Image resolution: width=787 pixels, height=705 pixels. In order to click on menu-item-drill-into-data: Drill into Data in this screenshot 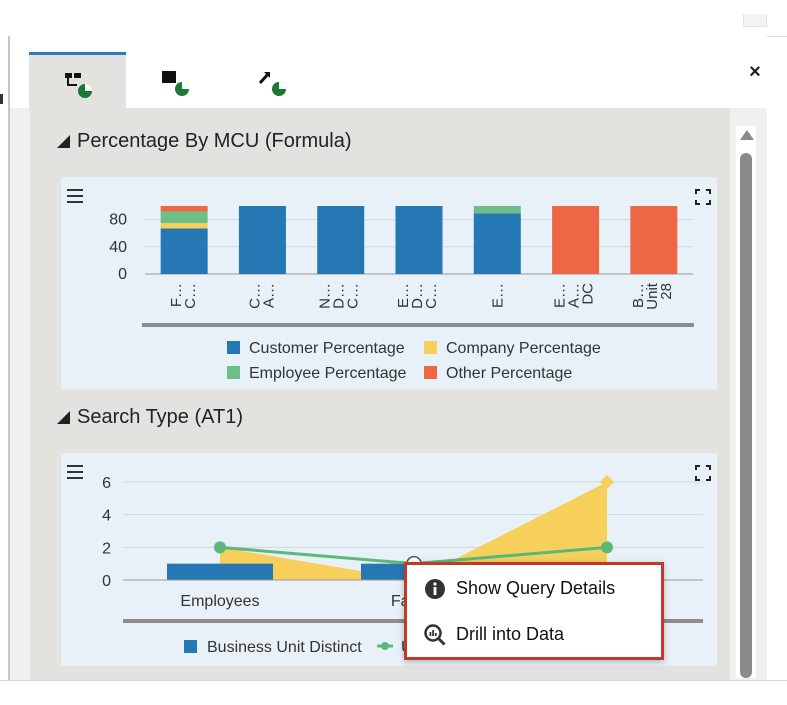, I will do `click(534, 635)`.